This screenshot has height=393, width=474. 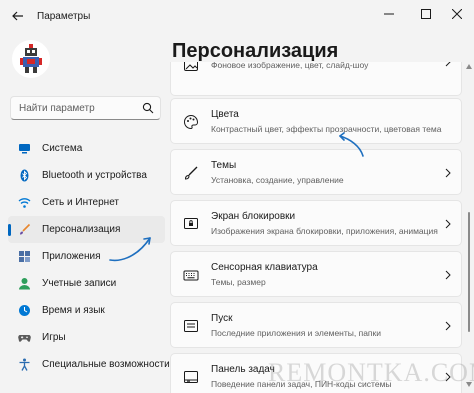 What do you see at coordinates (222, 318) in the screenshot?
I see `card-title: Пуск` at bounding box center [222, 318].